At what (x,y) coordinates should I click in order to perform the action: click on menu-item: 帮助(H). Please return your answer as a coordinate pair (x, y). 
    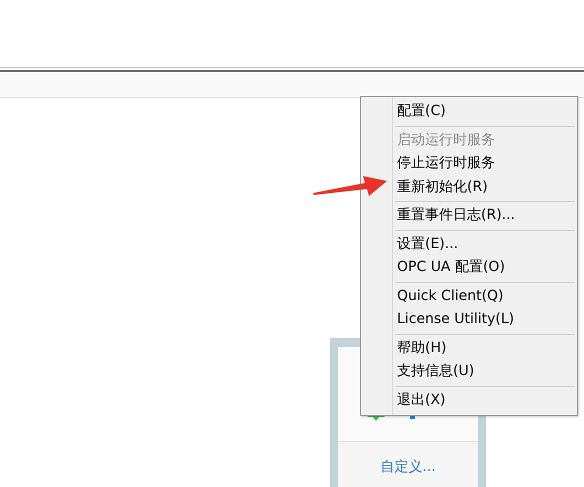
    Looking at the image, I should click on (485, 348).